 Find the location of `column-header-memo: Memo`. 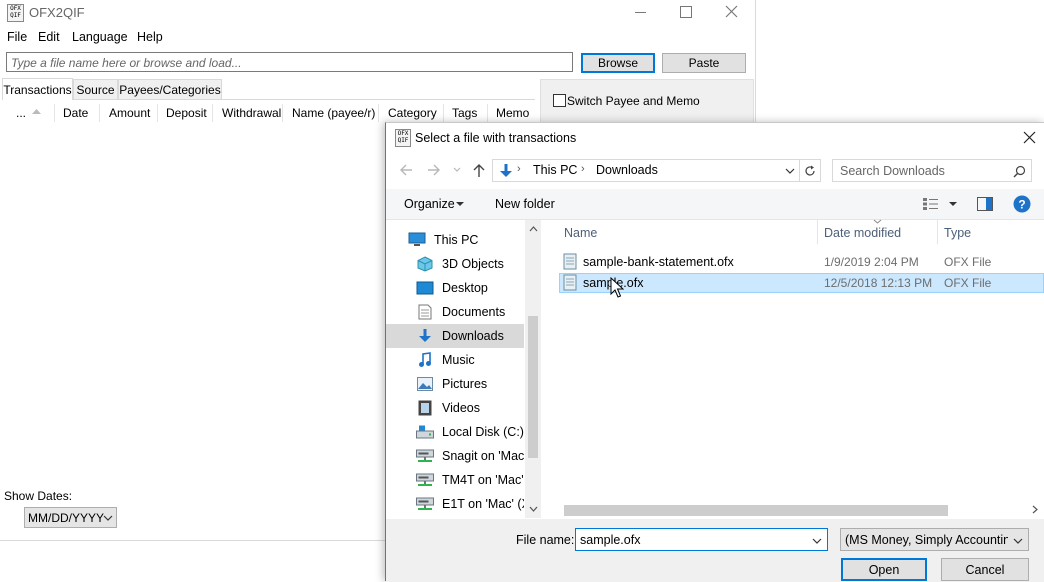

column-header-memo: Memo is located at coordinates (512, 113).